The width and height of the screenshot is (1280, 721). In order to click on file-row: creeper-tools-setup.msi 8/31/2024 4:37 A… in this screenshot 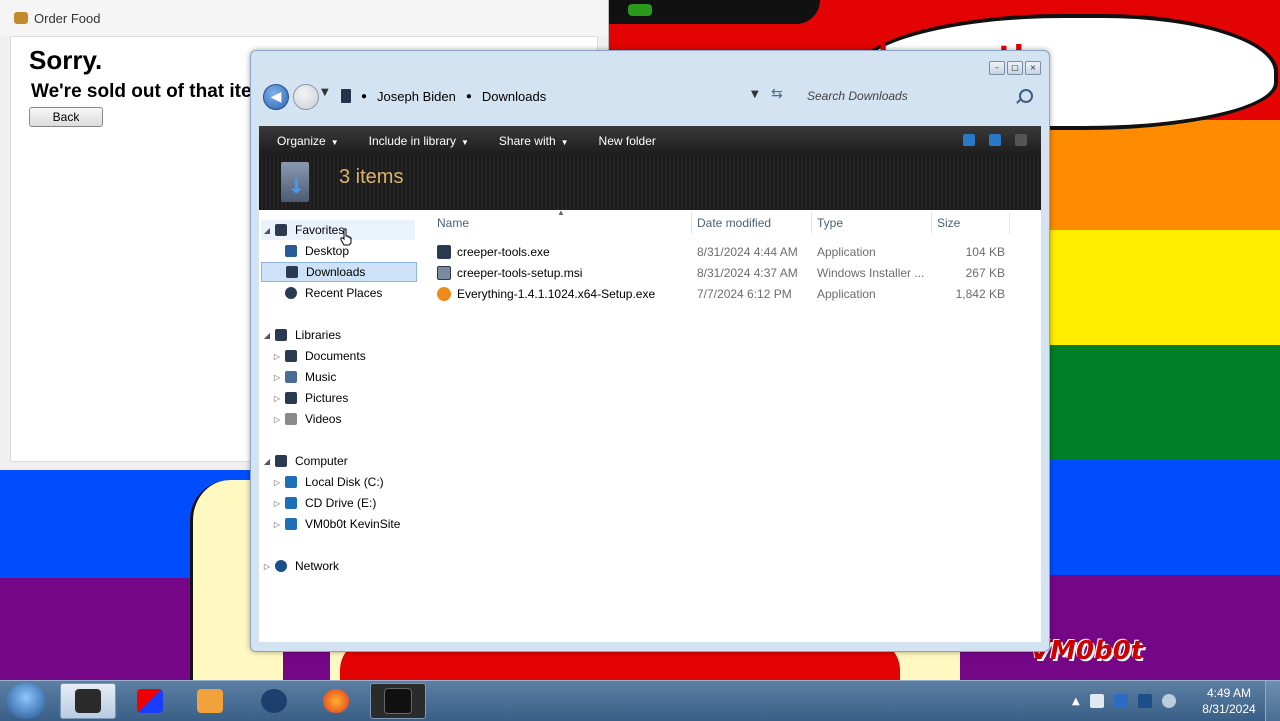, I will do `click(727, 273)`.